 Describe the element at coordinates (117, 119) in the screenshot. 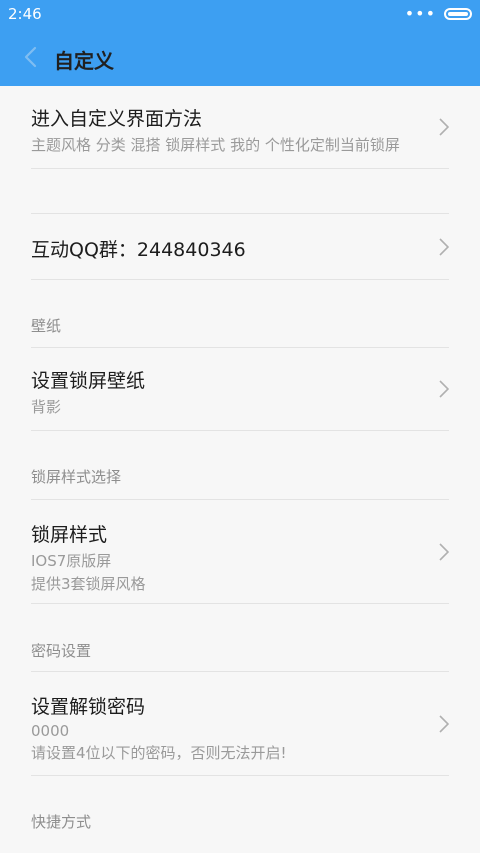

I see `item-title: 进入自定义界面方法` at that location.